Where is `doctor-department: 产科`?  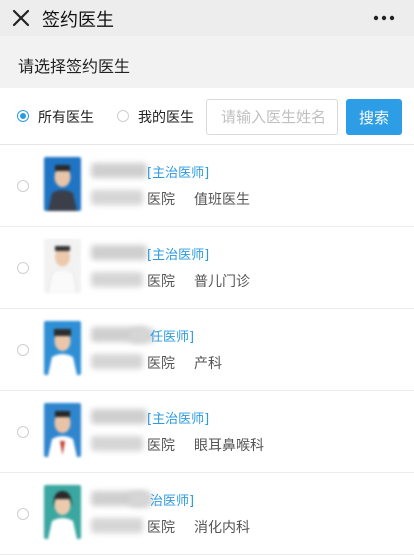 doctor-department: 产科 is located at coordinates (208, 364).